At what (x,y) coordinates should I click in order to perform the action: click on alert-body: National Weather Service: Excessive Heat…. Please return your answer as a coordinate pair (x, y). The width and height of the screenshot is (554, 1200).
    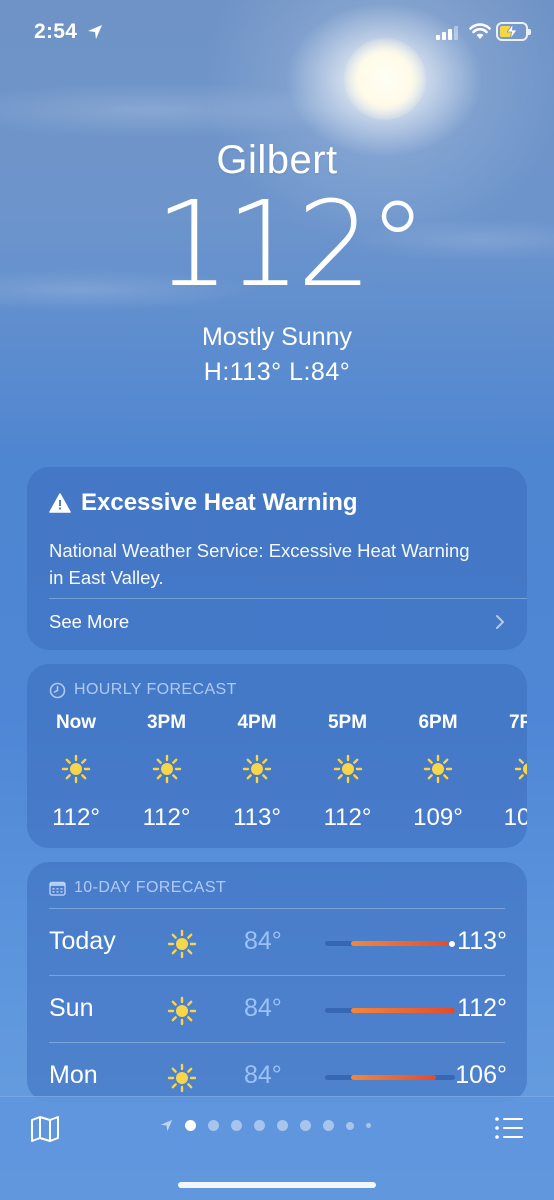
    Looking at the image, I should click on (259, 564).